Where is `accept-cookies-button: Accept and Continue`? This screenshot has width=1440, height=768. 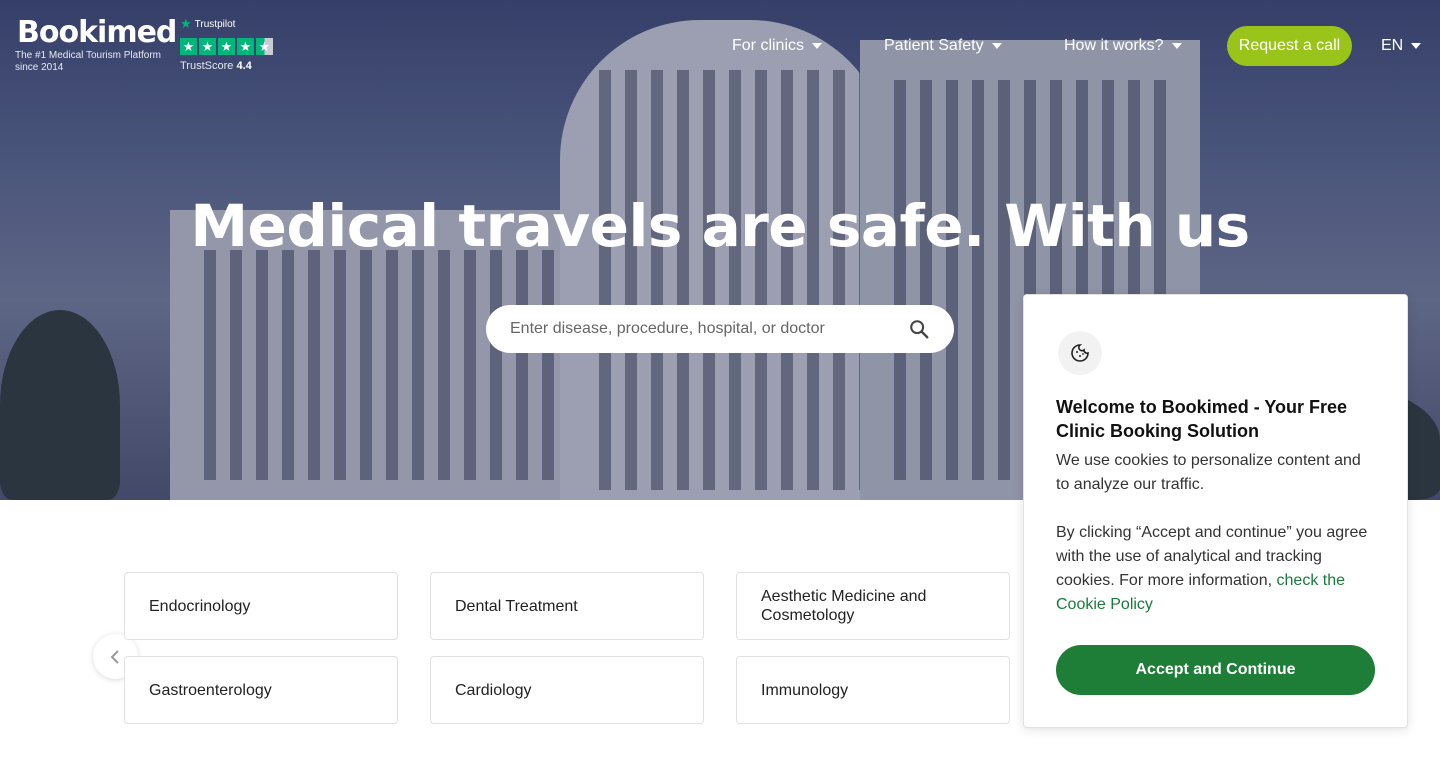 accept-cookies-button: Accept and Continue is located at coordinates (1215, 670).